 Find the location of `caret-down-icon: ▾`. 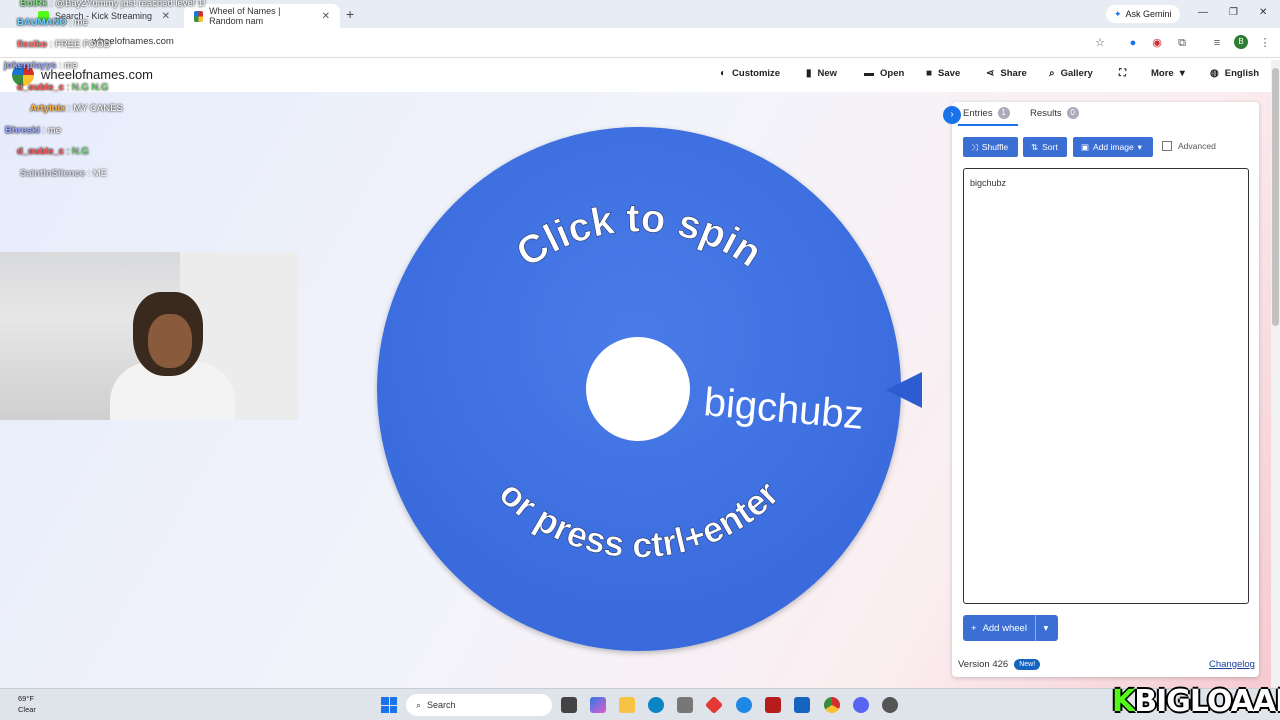

caret-down-icon: ▾ is located at coordinates (1046, 628).